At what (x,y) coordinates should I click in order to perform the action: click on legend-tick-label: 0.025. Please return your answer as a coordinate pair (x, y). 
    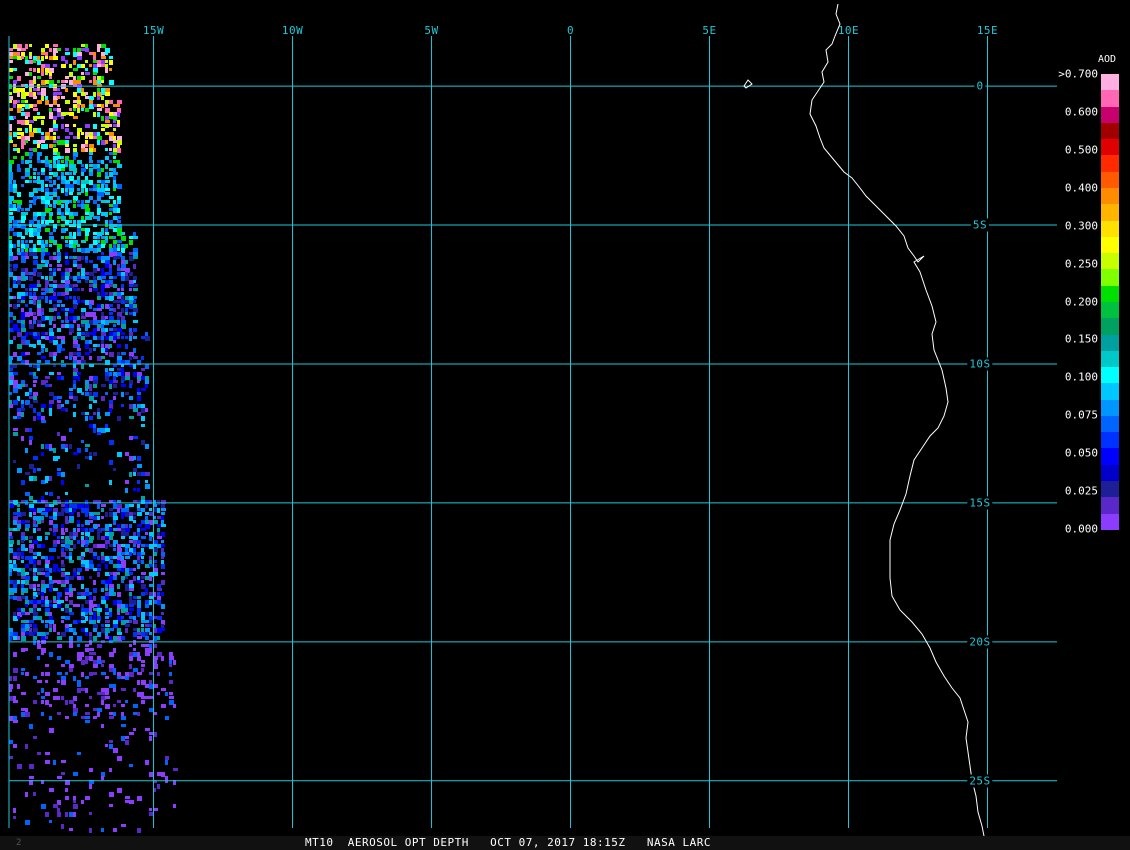
    Looking at the image, I should click on (1081, 491).